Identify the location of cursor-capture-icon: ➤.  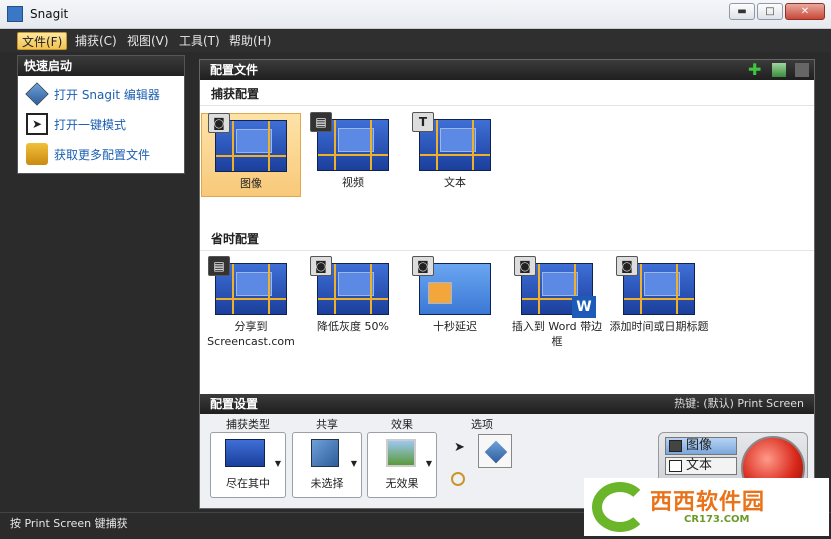
(459, 447).